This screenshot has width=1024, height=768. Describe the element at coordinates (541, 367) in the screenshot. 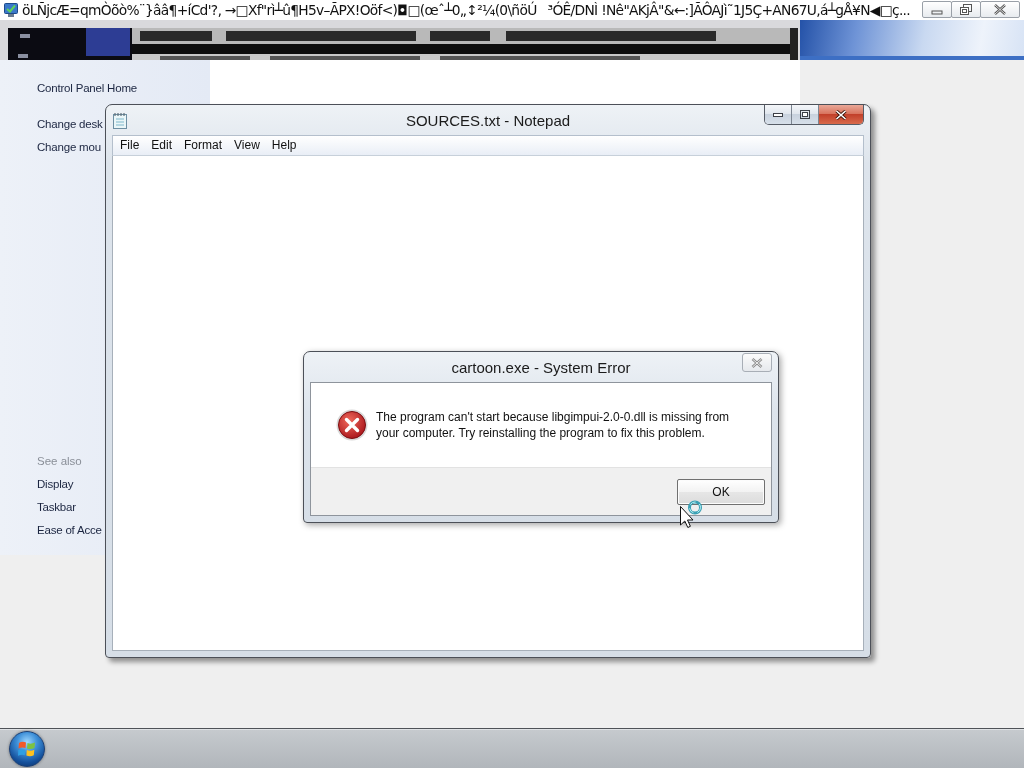

I see `dialog-title: cartoon.exe - System Error` at that location.